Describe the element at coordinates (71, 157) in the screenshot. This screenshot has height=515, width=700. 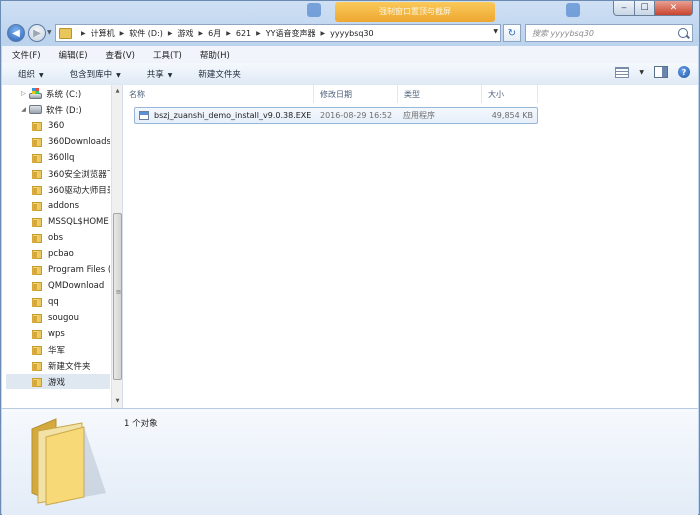
I see `sidebar-item: 360llq` at that location.